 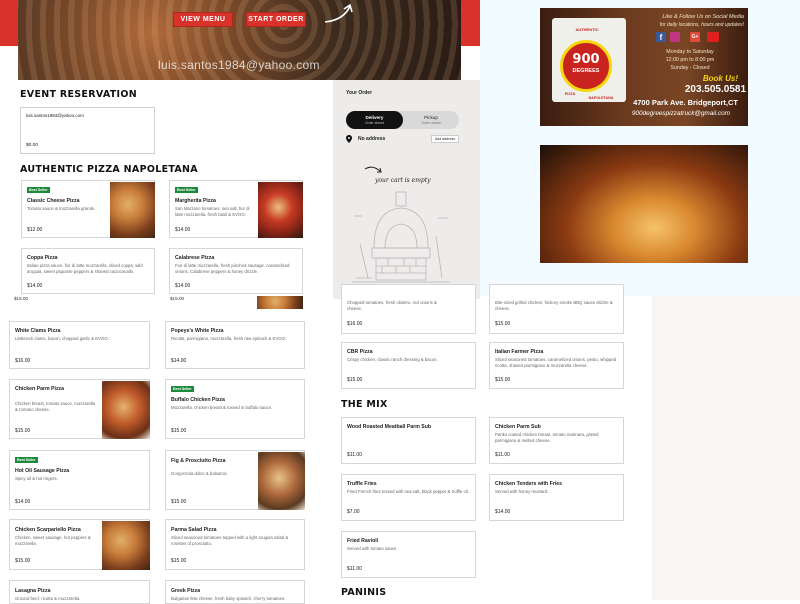 What do you see at coordinates (431, 123) in the screenshot?
I see `pickup-sub: Order ahead` at bounding box center [431, 123].